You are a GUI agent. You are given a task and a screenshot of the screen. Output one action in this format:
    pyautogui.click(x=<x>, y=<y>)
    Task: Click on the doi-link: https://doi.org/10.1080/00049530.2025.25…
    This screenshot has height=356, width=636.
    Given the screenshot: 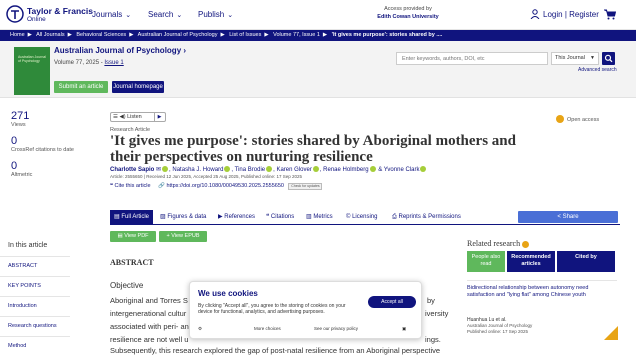 What is the action you would take?
    pyautogui.click(x=225, y=186)
    